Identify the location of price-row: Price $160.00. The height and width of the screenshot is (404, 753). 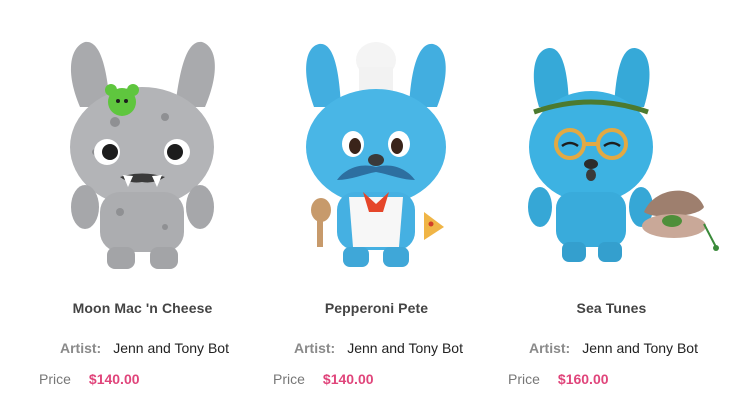
(618, 379).